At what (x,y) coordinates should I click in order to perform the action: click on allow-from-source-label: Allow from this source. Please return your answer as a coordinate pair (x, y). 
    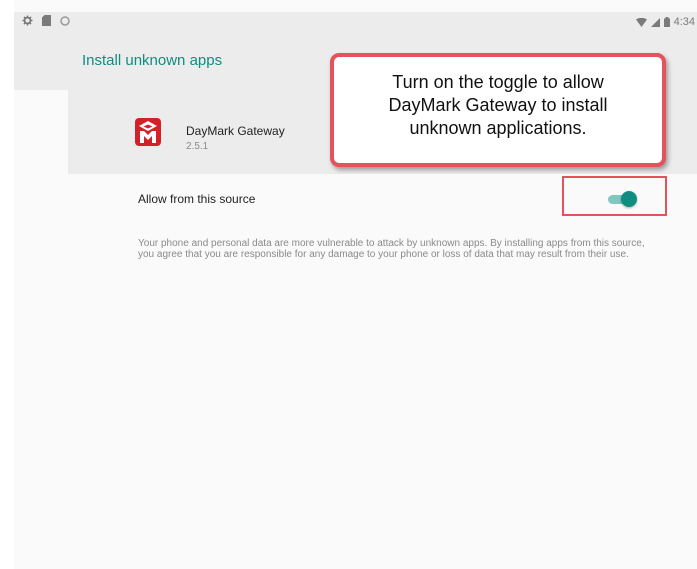
    Looking at the image, I should click on (196, 199).